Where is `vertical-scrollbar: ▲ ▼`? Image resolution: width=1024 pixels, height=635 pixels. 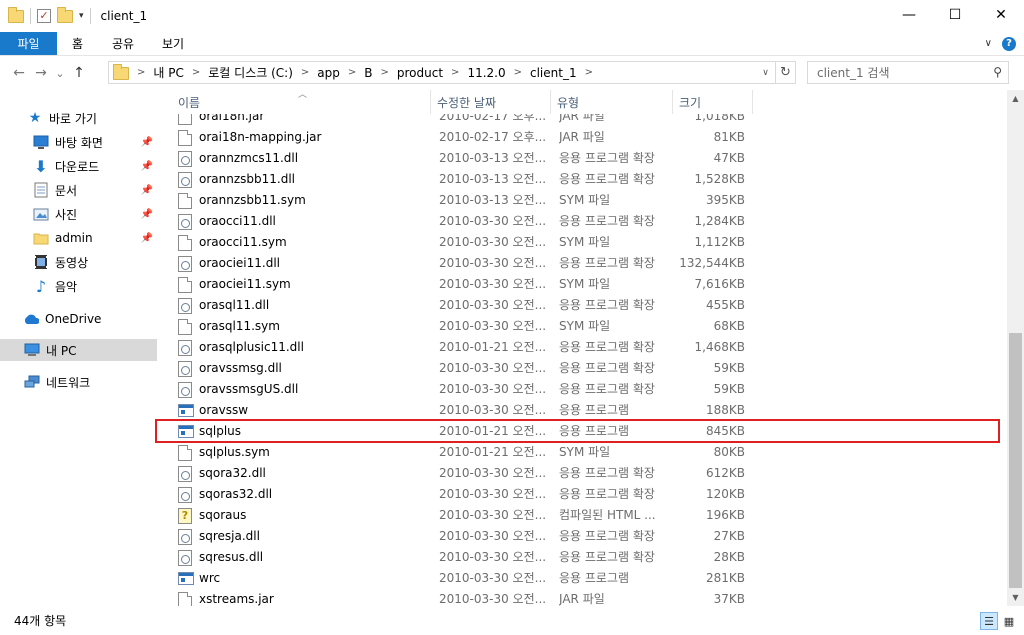 vertical-scrollbar: ▲ ▼ is located at coordinates (1015, 348).